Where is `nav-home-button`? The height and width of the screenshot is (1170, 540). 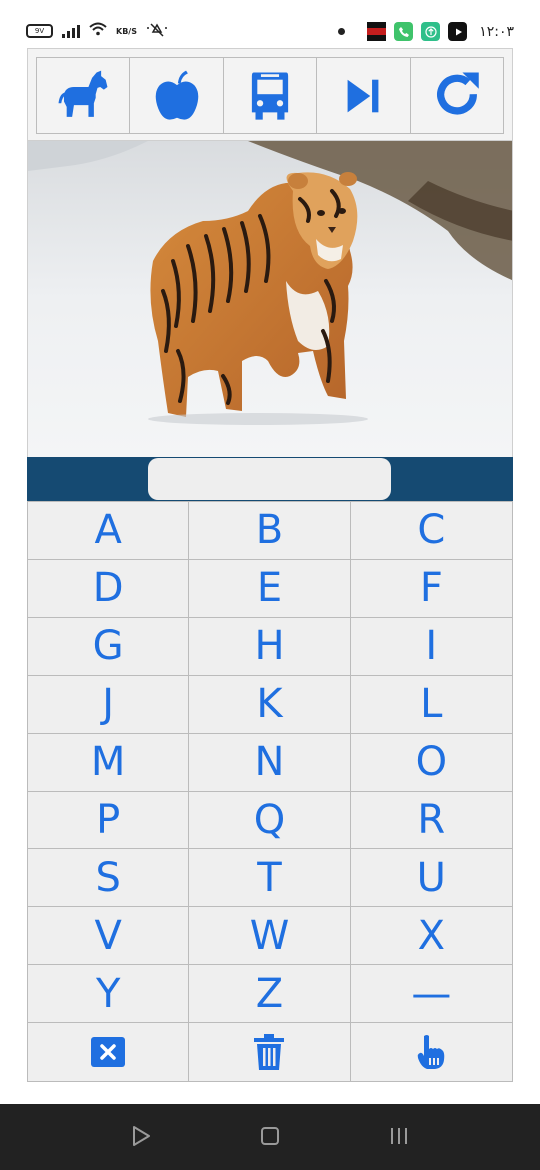
nav-home-button is located at coordinates (270, 1136).